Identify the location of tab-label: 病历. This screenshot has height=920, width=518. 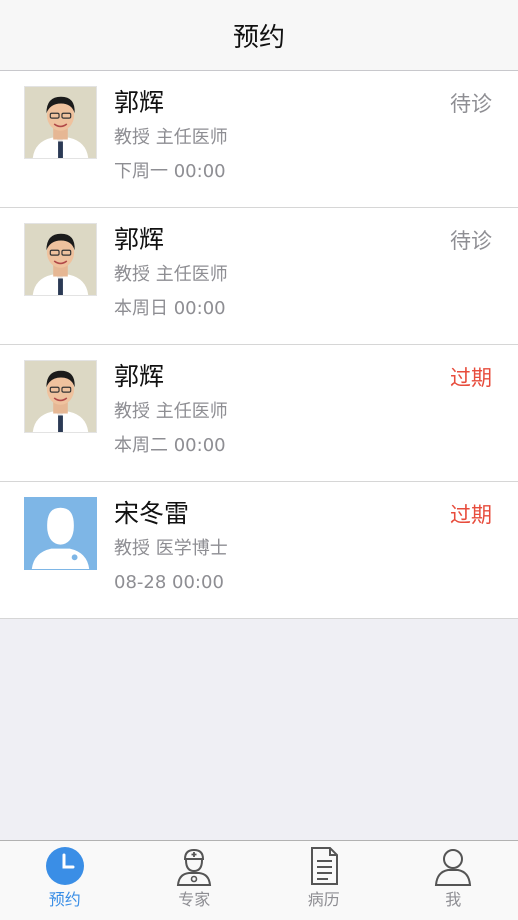
(323, 899).